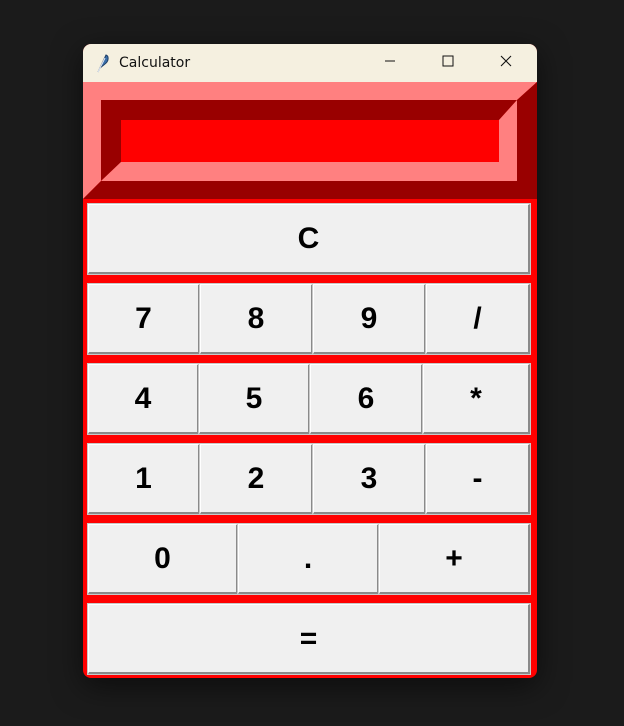 This screenshot has width=624, height=726. I want to click on display-panel, so click(310, 140).